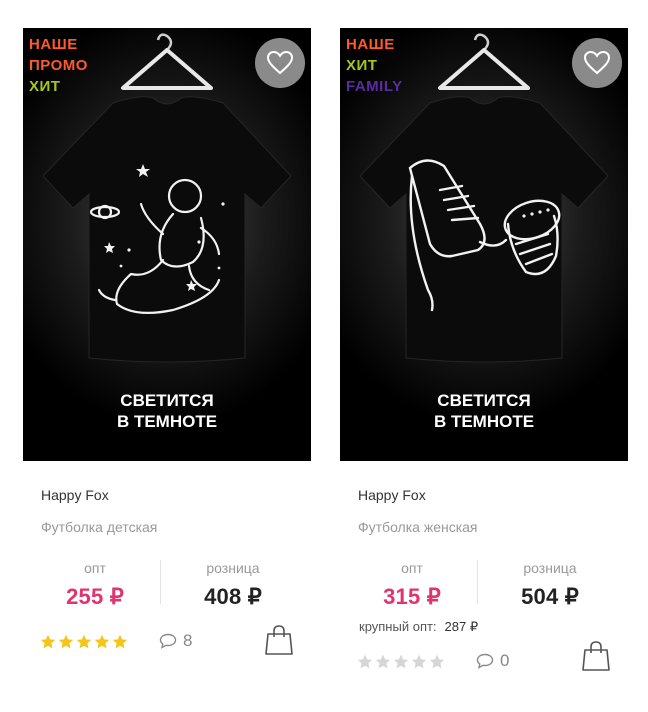 The height and width of the screenshot is (712, 648). I want to click on comments-link: 0, so click(492, 661).